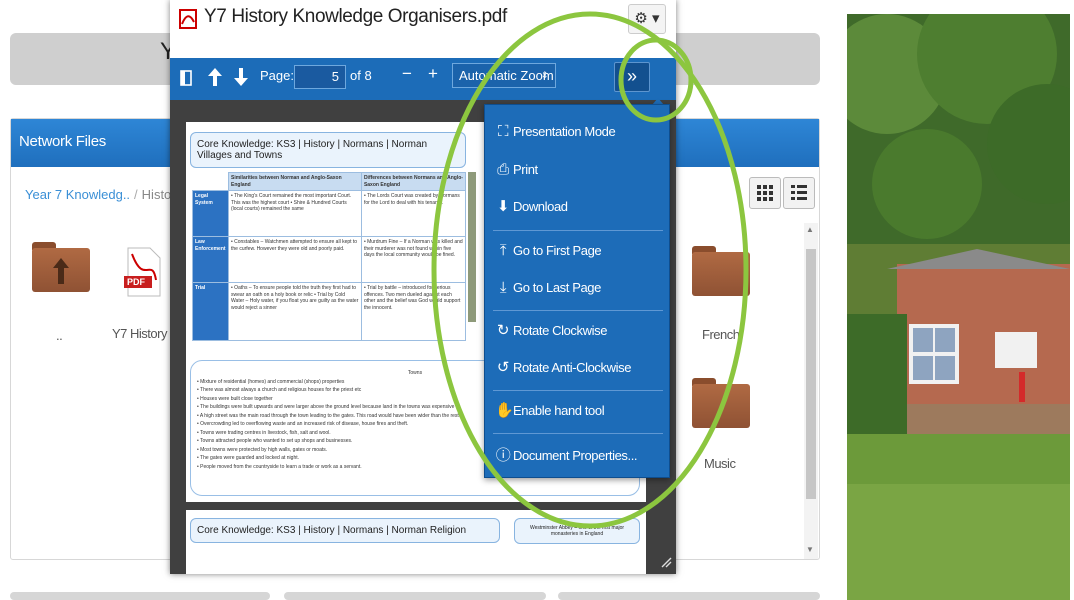  What do you see at coordinates (215, 77) in the screenshot?
I see `previous-page-icon` at bounding box center [215, 77].